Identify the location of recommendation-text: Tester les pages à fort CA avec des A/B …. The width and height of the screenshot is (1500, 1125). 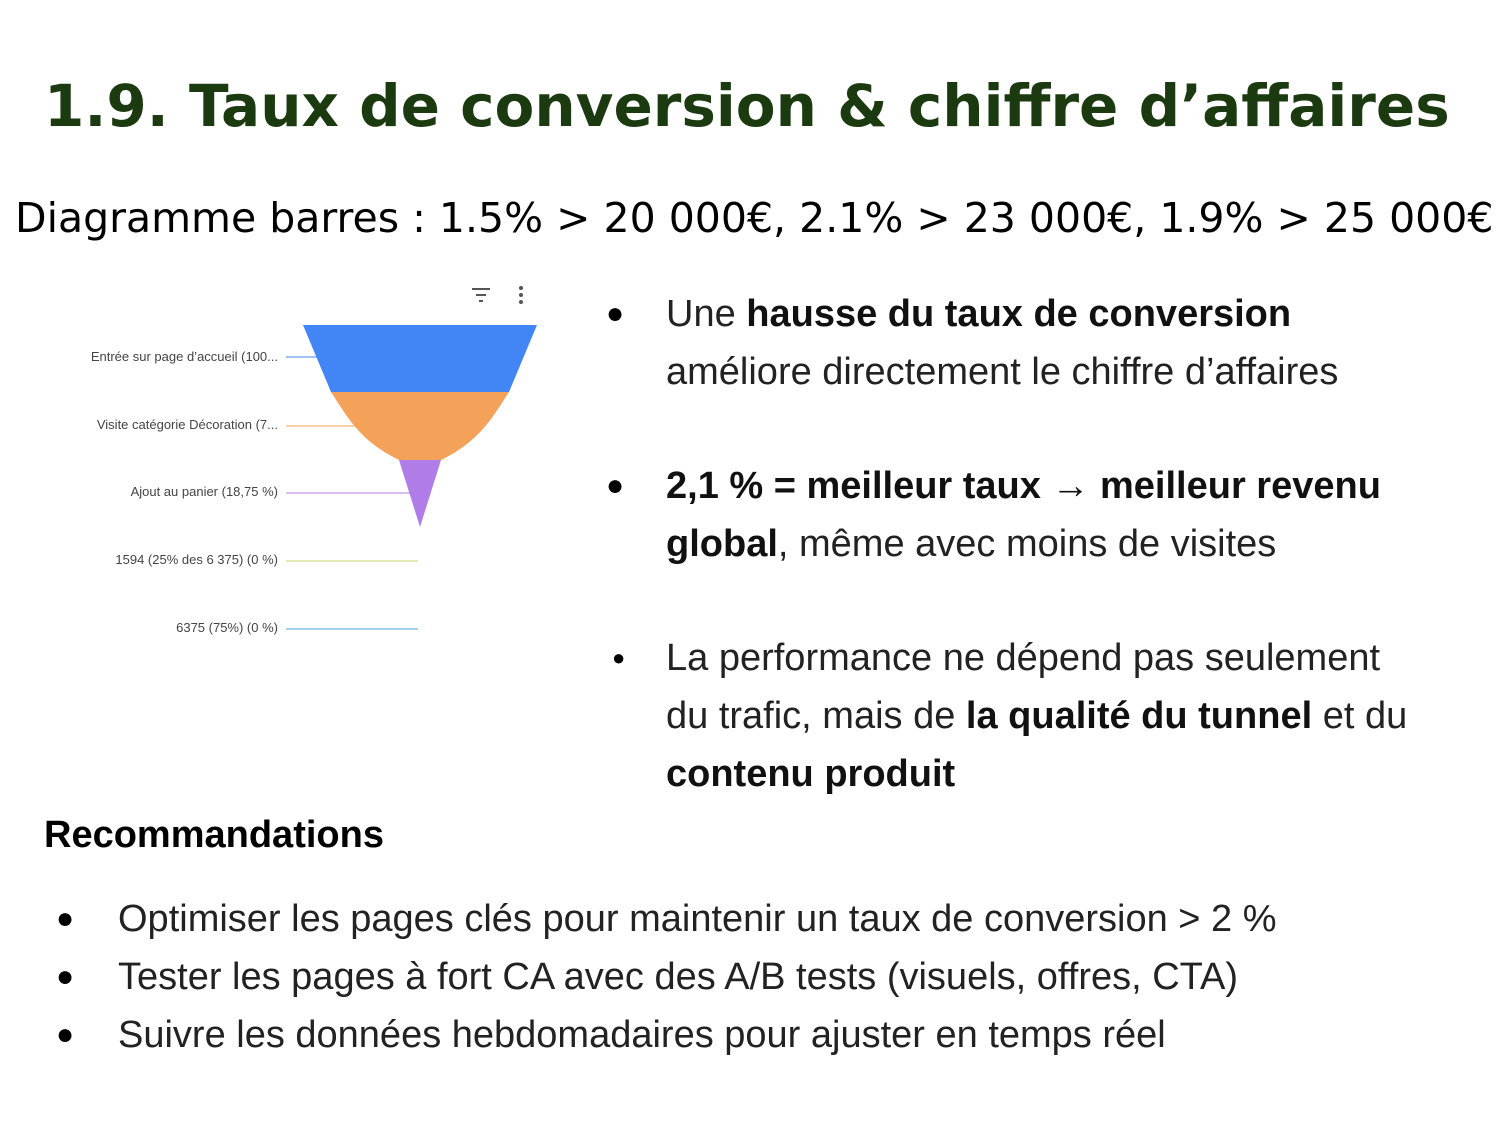
(678, 977).